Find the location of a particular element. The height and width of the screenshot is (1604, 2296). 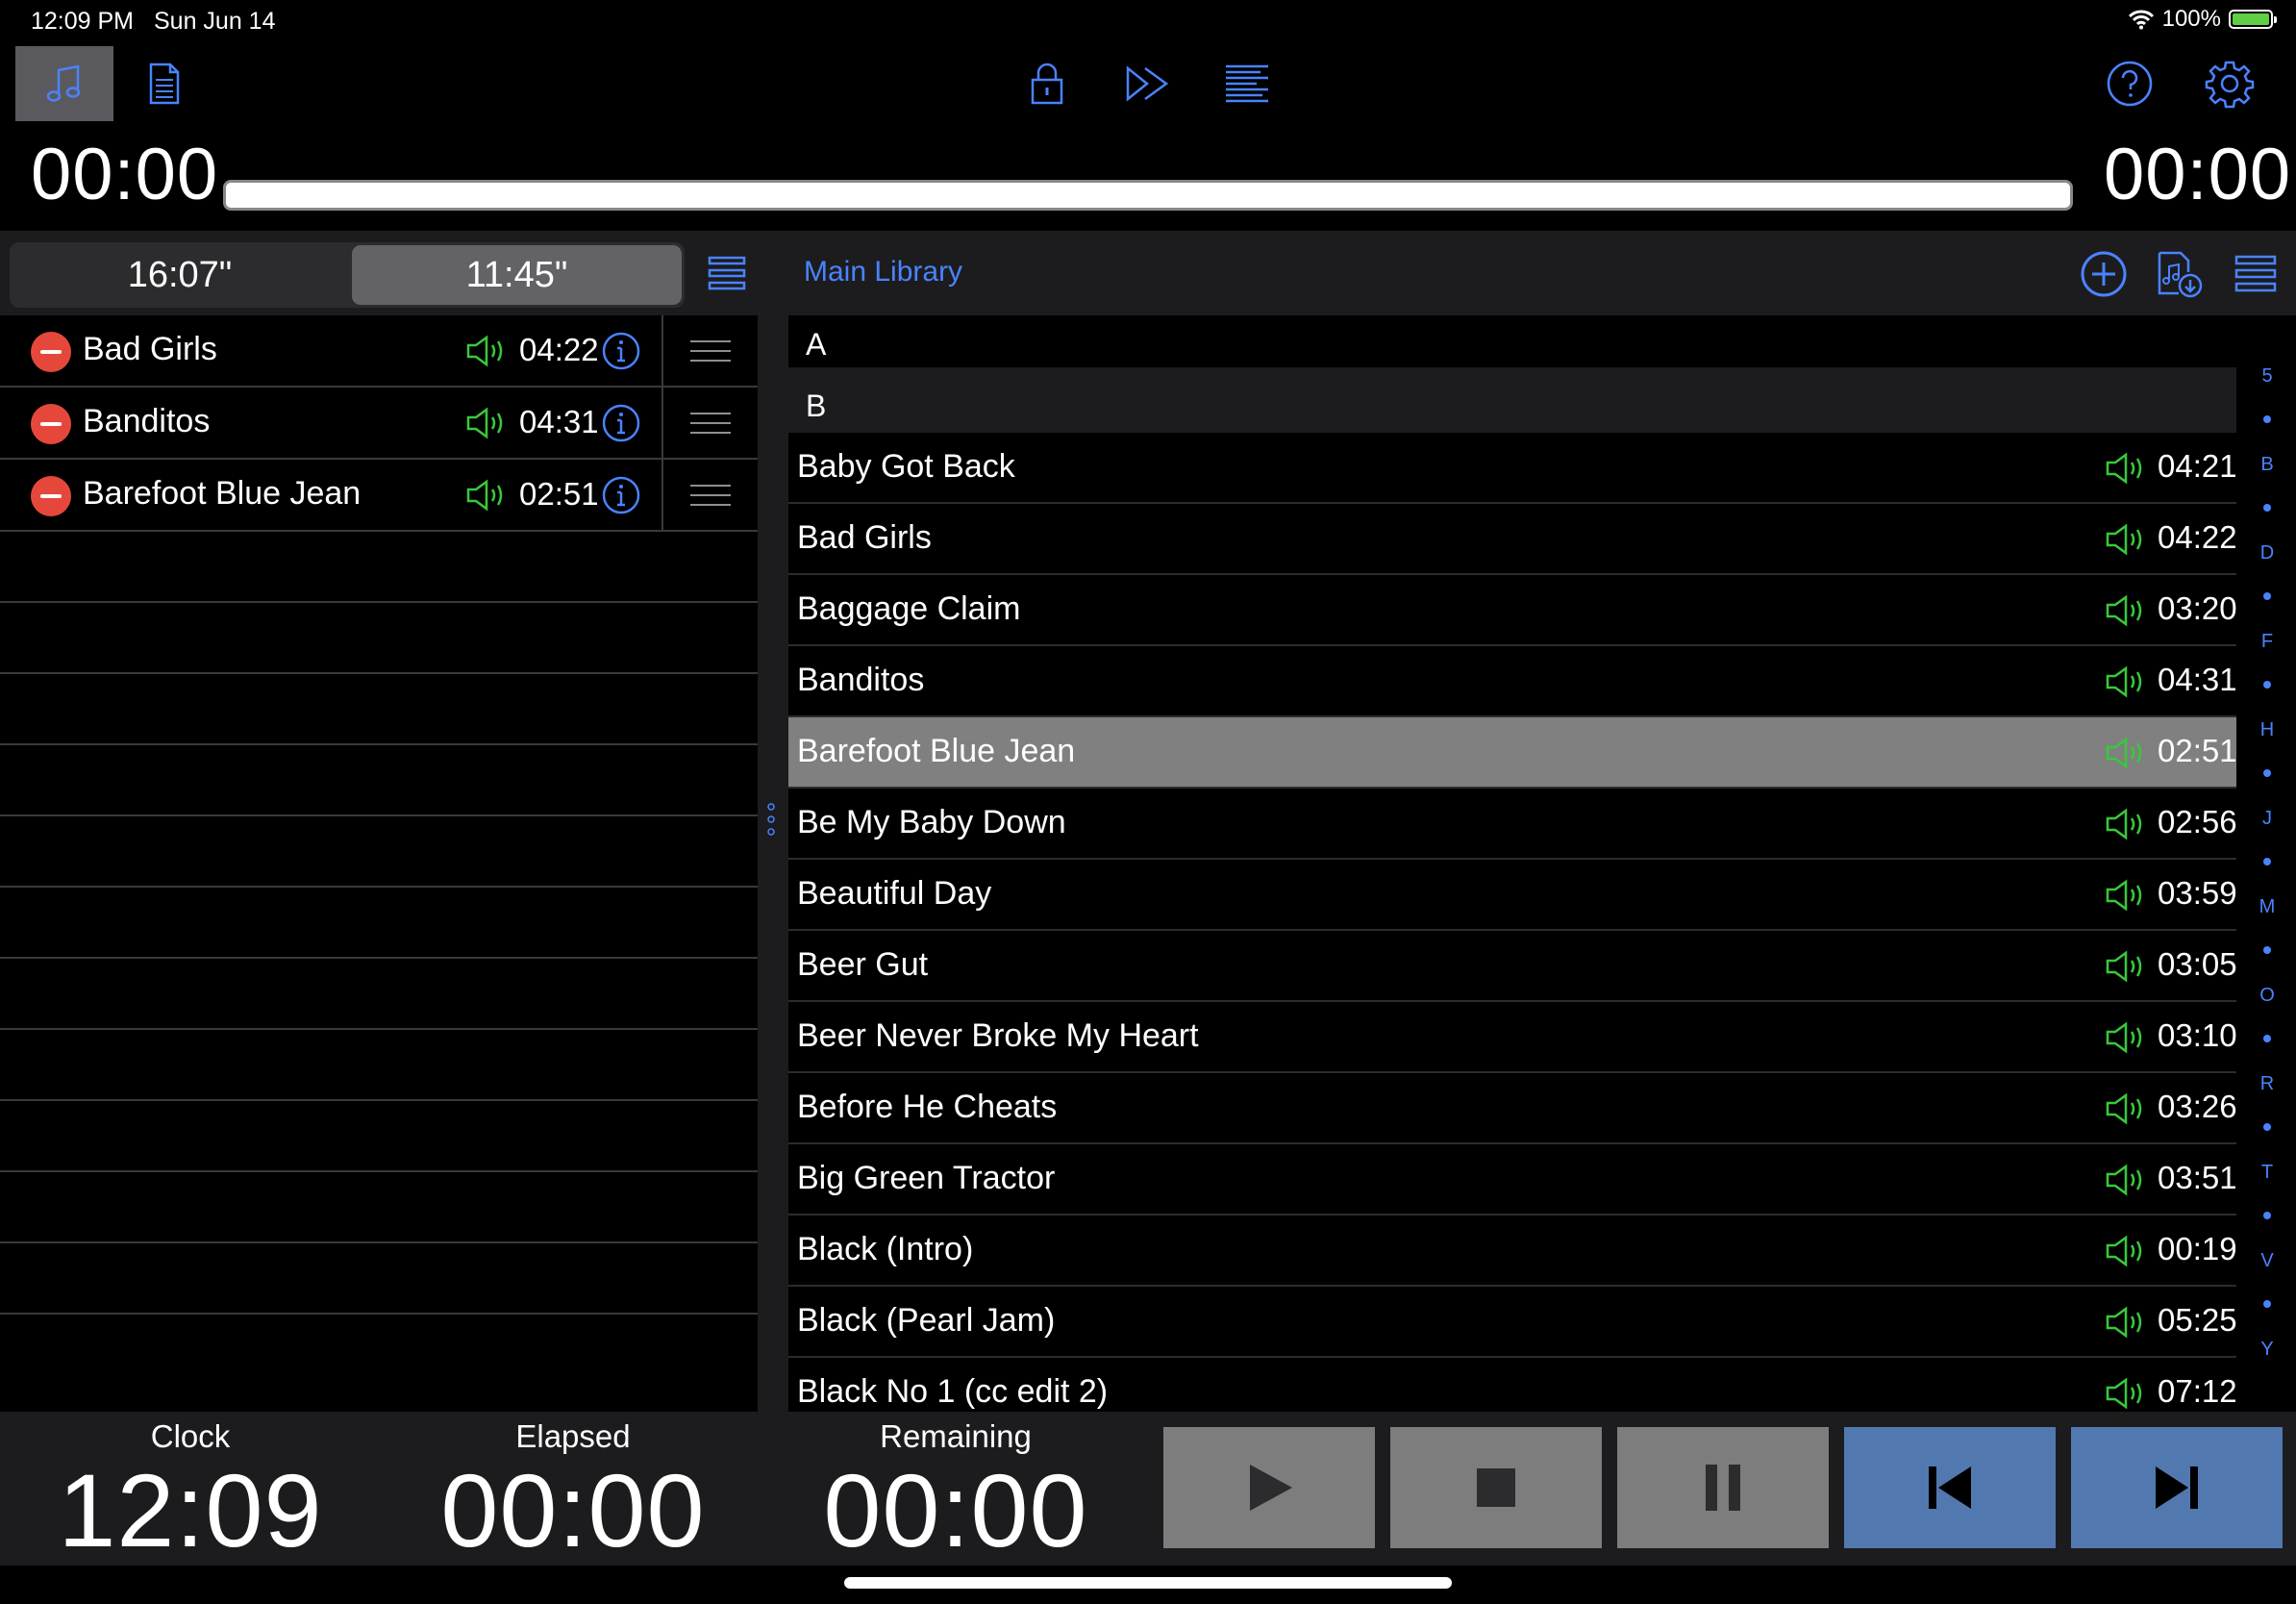

auto-advance-button is located at coordinates (1147, 83).